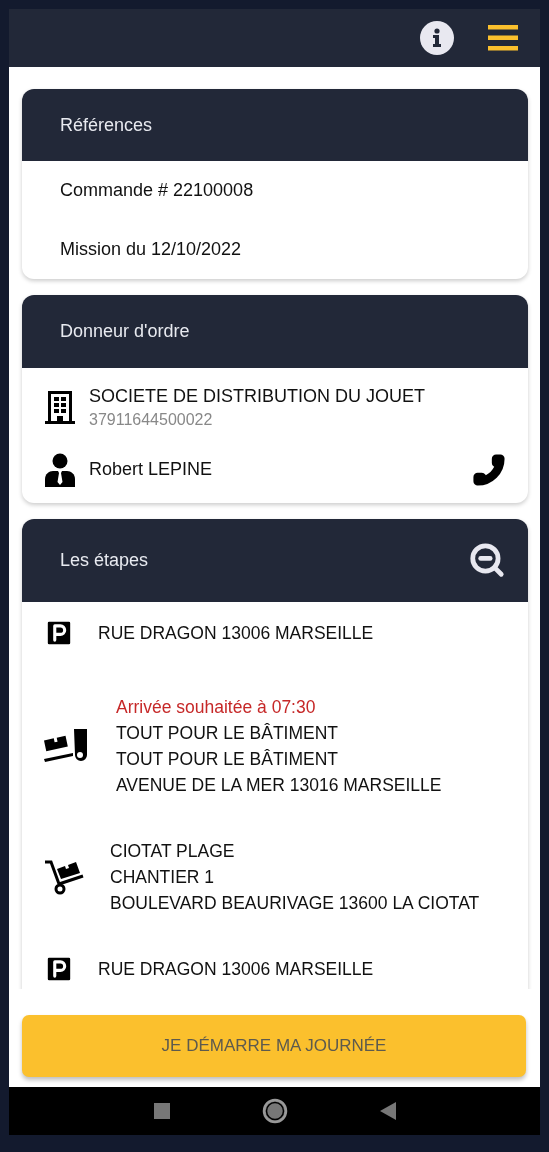 This screenshot has width=549, height=1152. What do you see at coordinates (503, 38) in the screenshot?
I see `menu-icon` at bounding box center [503, 38].